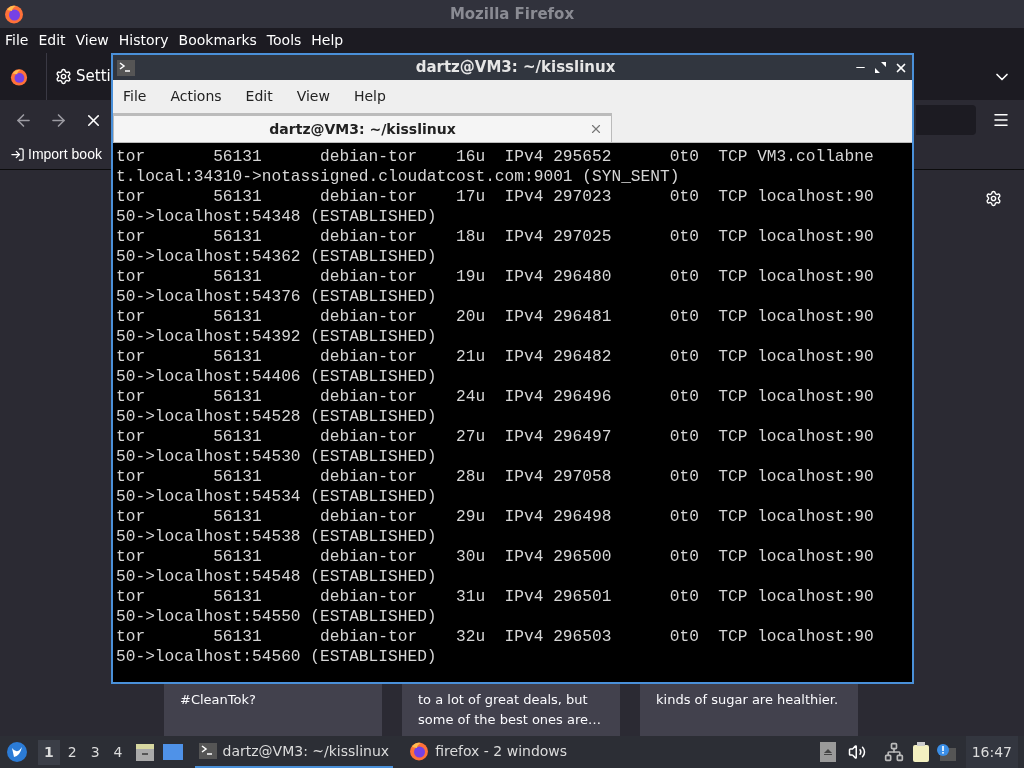  I want to click on terminal-line: tor 56131 debian-tor 20u IPv4 296481 0t0 TCP localhost:90, so click(495, 317).